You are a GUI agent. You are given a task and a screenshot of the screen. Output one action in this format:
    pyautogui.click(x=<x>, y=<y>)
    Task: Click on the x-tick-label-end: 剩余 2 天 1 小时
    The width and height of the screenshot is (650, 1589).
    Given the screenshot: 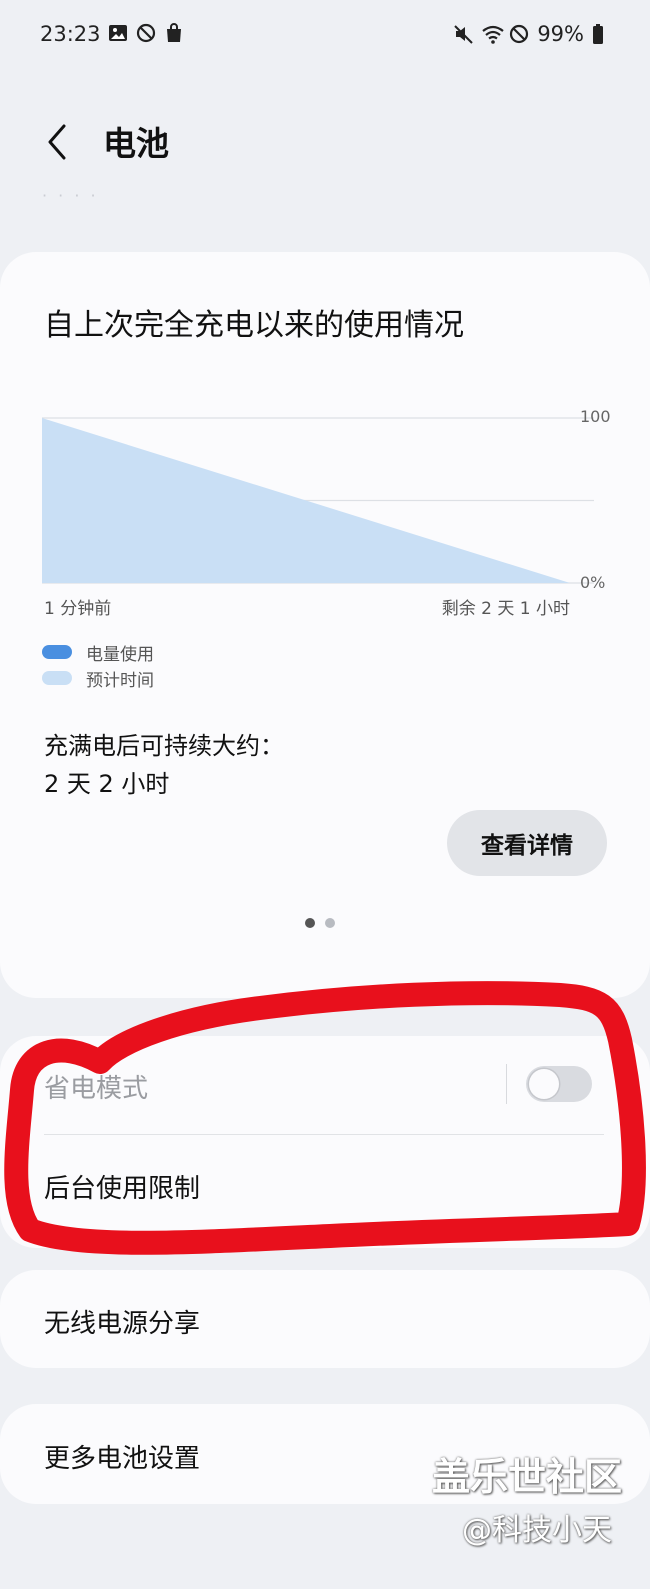 What is the action you would take?
    pyautogui.click(x=505, y=609)
    